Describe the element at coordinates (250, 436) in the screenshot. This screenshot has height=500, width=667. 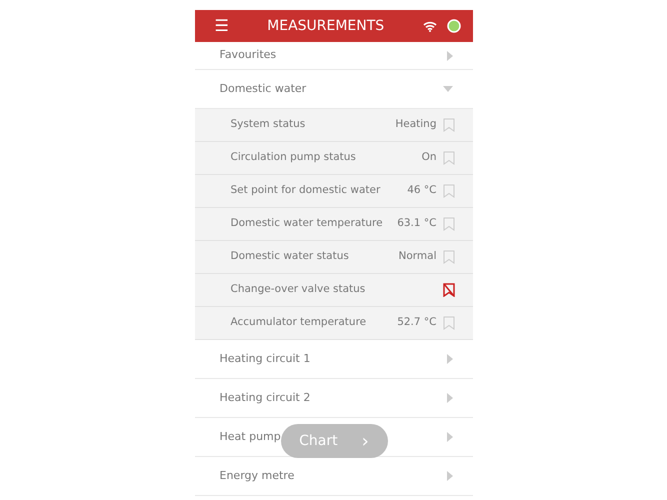
I see `group-label: Heat pump` at that location.